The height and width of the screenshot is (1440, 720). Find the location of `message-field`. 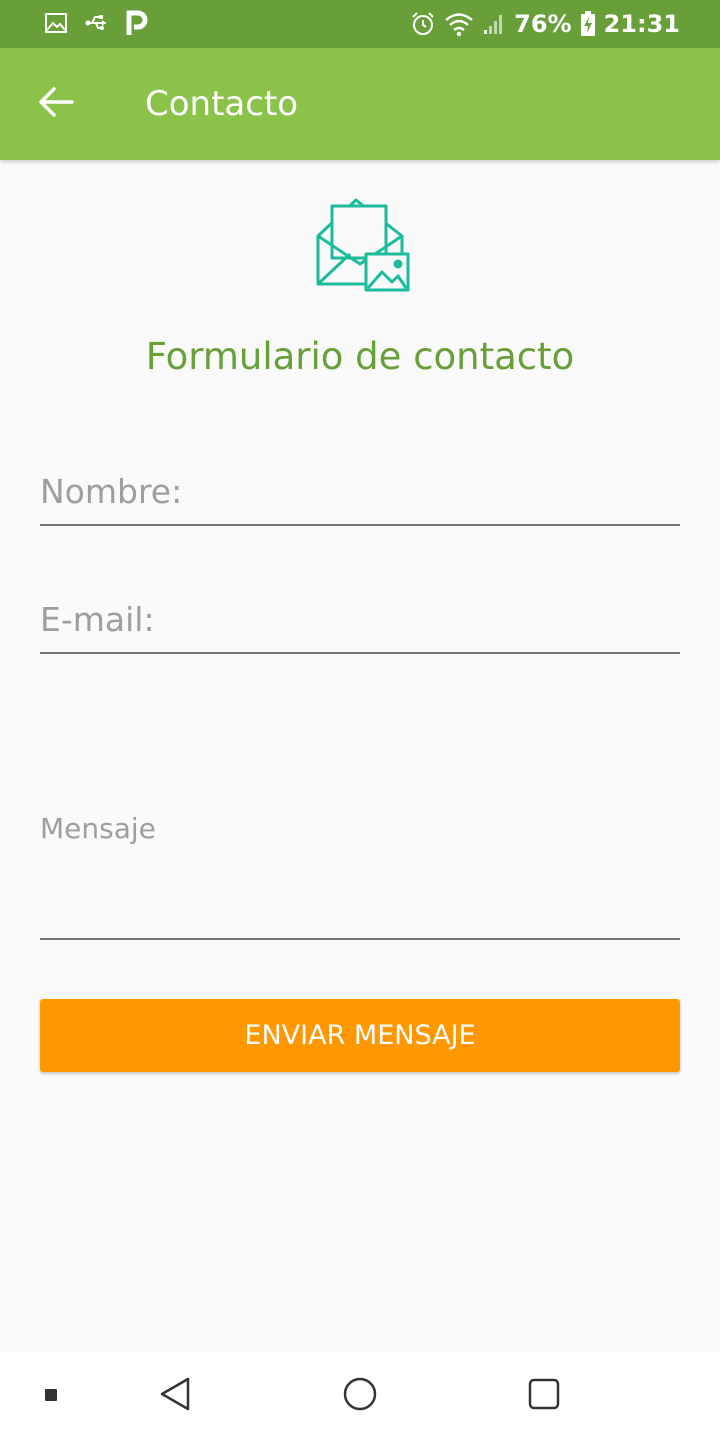

message-field is located at coordinates (360, 873).